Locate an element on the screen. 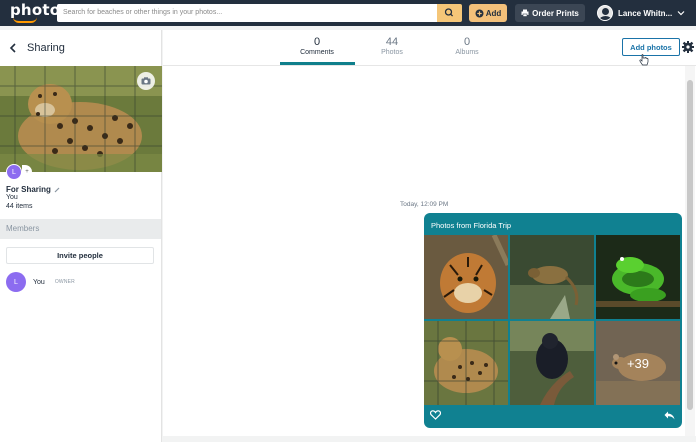 This screenshot has width=696, height=442. add-button-label: Add is located at coordinates (493, 13).